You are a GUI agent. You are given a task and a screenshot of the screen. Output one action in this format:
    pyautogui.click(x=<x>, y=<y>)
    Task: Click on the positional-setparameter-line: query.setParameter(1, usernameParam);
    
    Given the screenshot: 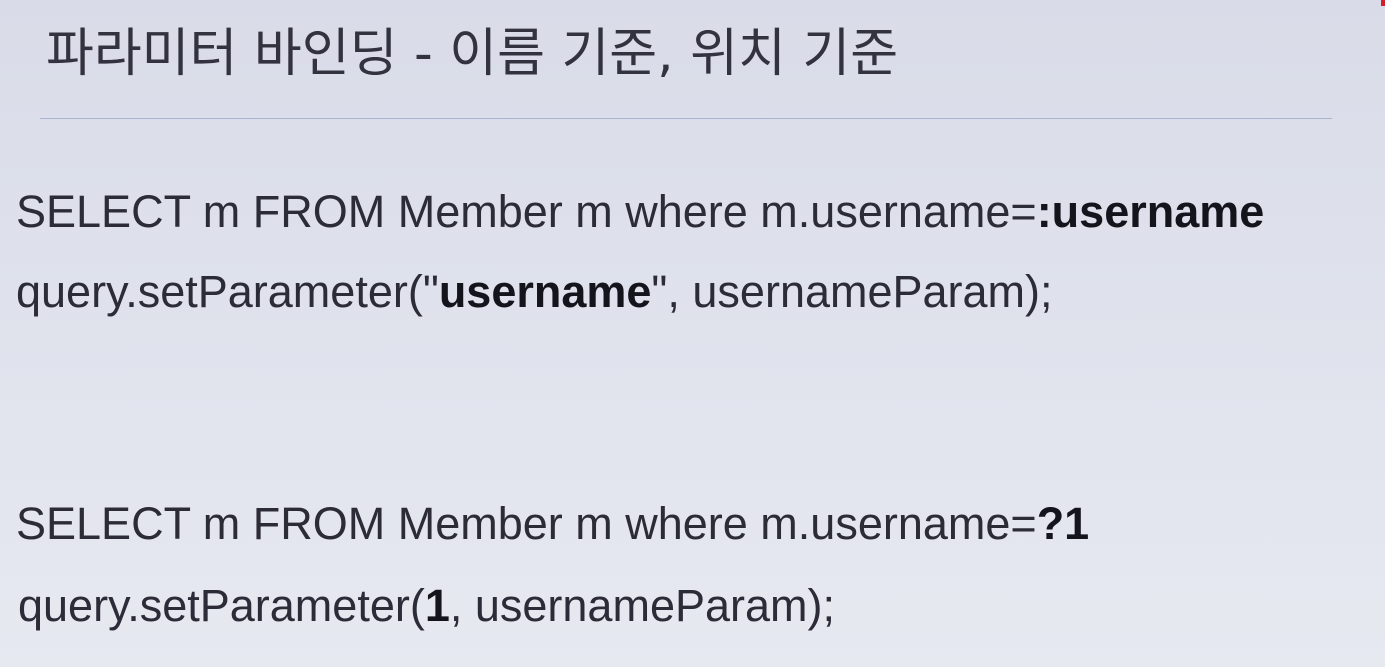 What is the action you would take?
    pyautogui.click(x=426, y=606)
    